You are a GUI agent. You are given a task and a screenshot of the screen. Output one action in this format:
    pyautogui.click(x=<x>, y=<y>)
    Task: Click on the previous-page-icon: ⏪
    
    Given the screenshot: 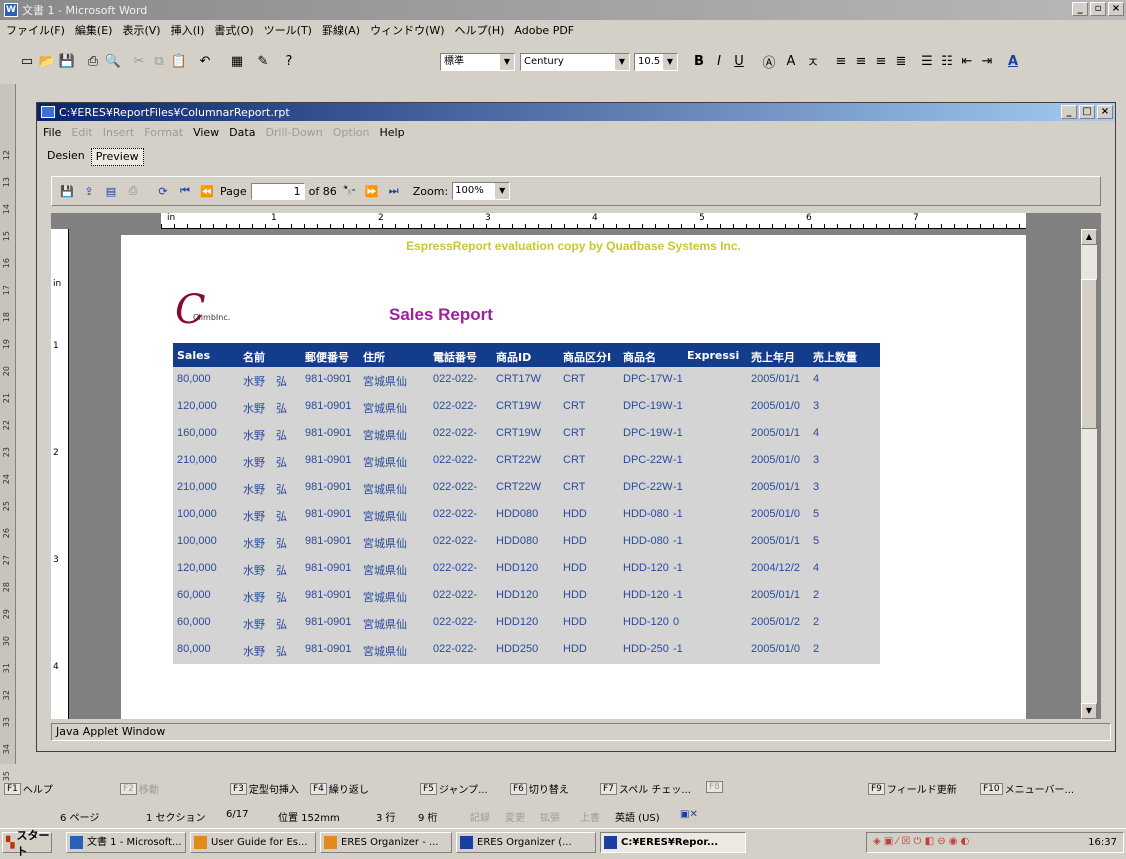 What is the action you would take?
    pyautogui.click(x=207, y=191)
    